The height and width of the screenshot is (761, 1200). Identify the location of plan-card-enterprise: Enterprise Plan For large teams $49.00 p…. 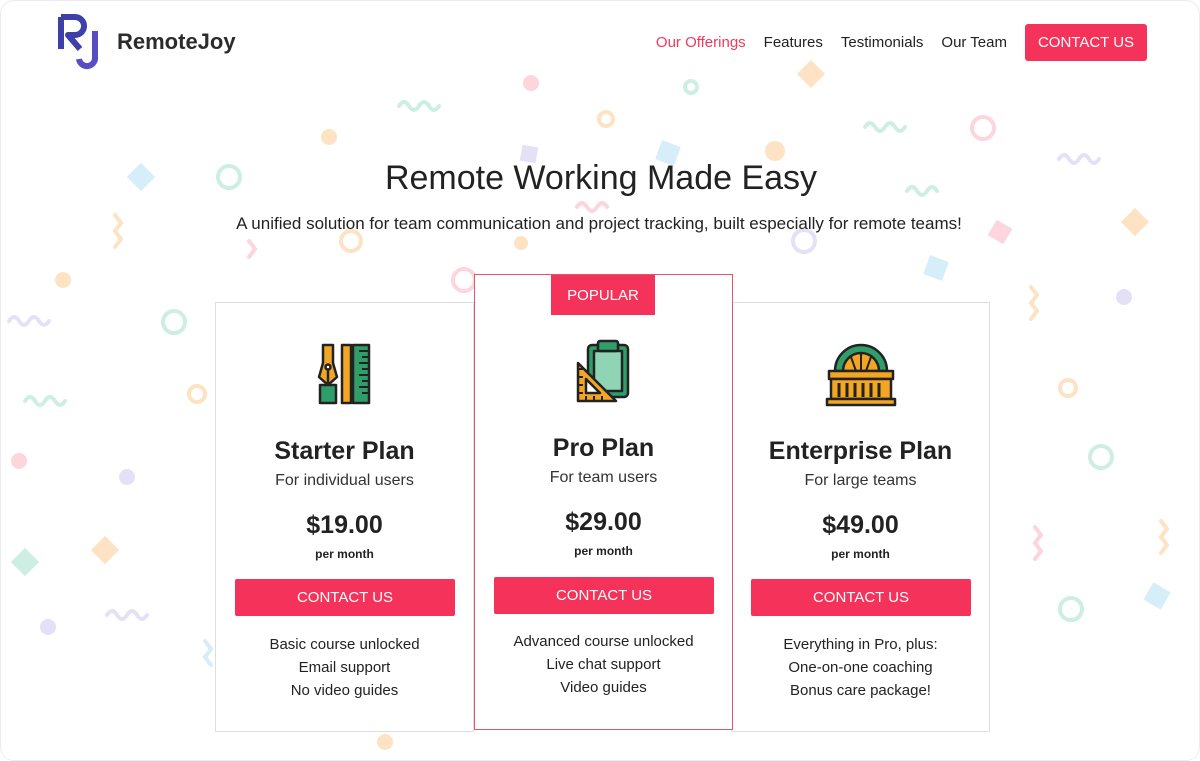
(860, 517).